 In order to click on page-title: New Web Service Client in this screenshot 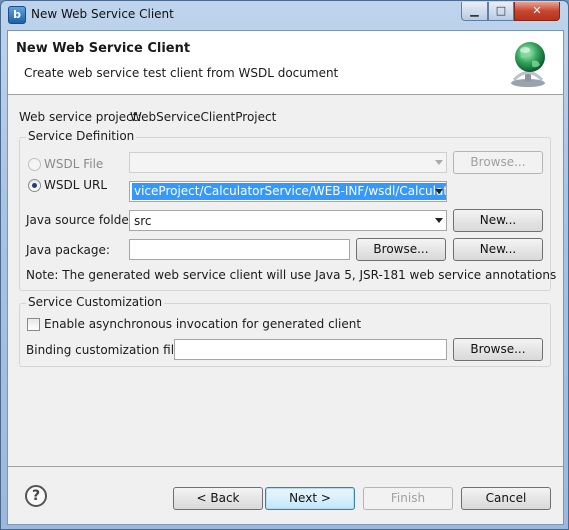, I will do `click(103, 48)`.